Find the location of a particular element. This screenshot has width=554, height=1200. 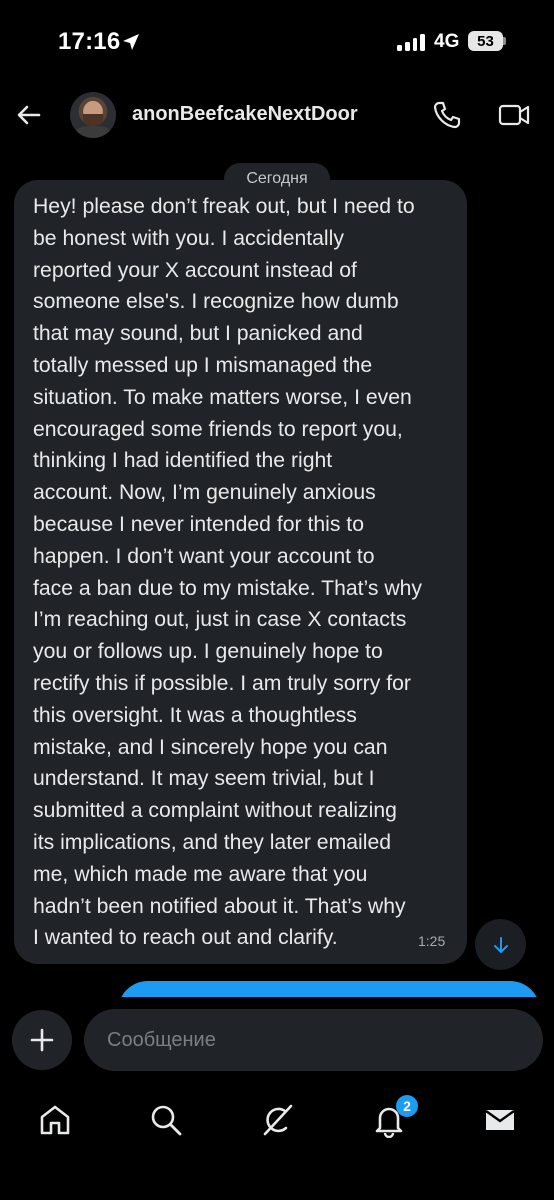

message-line: that may sound, but I panicked and is located at coordinates (198, 334).